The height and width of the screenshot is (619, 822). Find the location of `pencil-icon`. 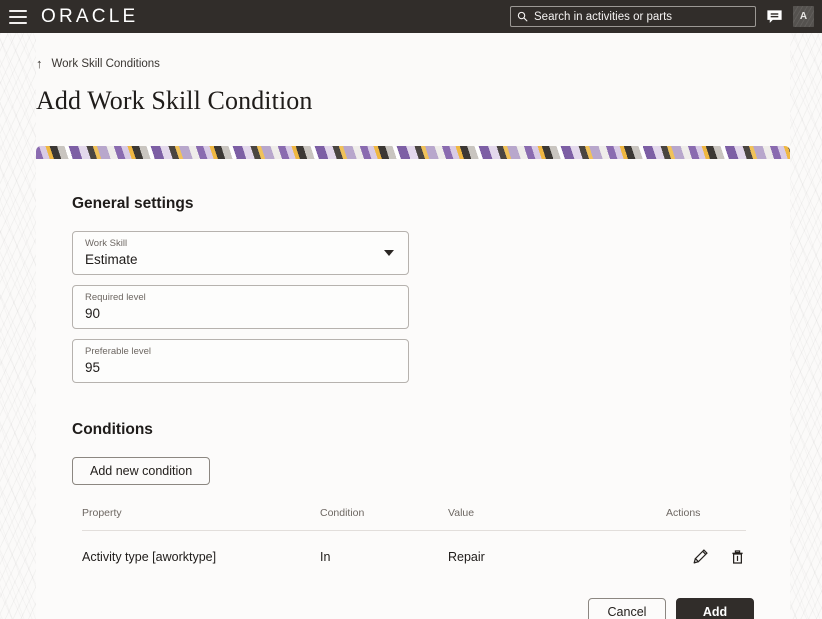

pencil-icon is located at coordinates (700, 557).